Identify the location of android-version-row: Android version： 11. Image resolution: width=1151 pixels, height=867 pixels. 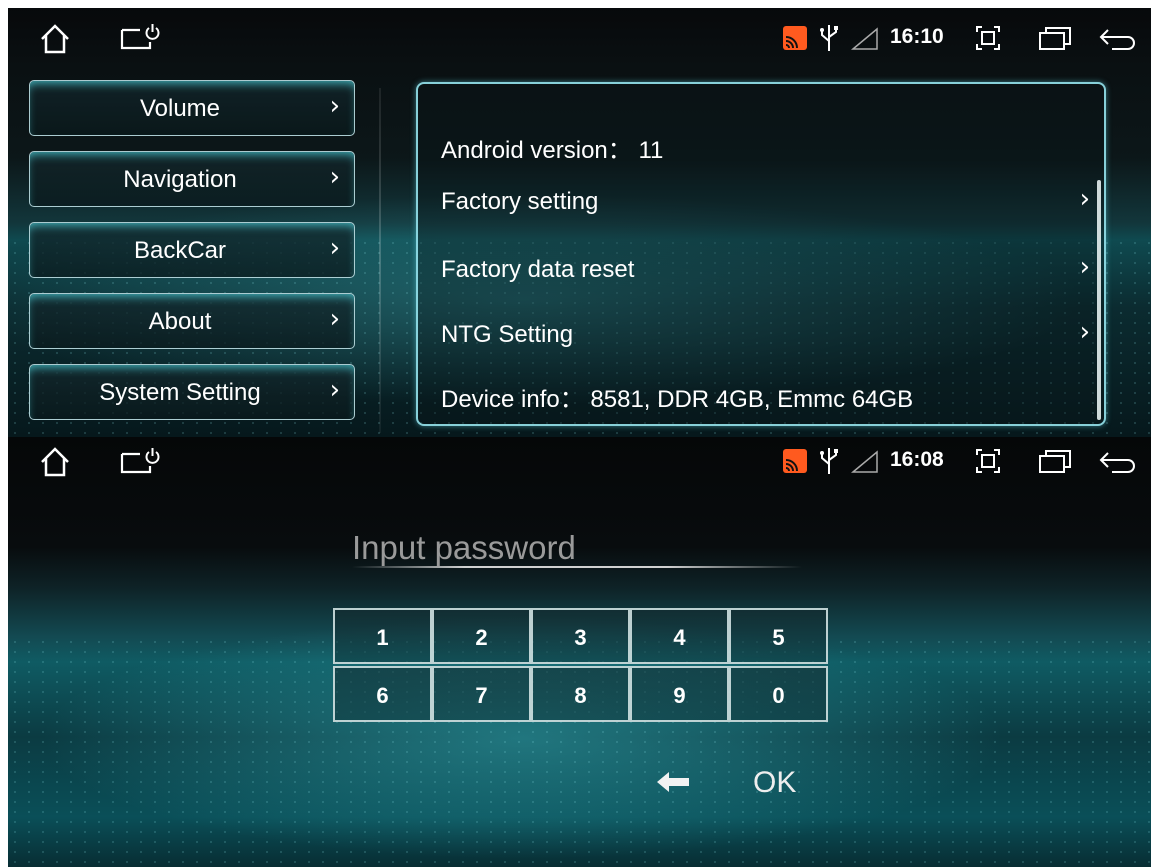
(552, 147).